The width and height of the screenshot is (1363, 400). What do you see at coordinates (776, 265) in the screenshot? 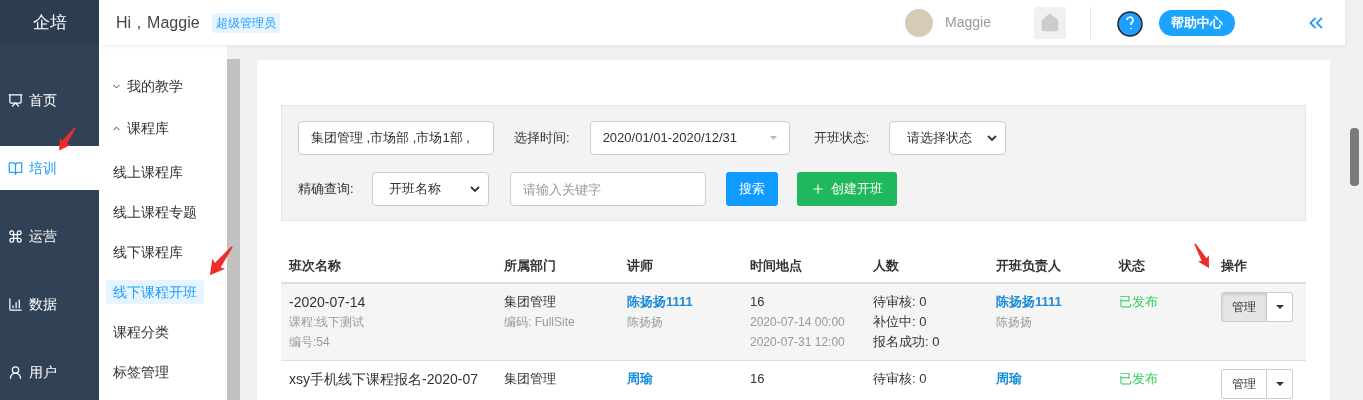
I see `column-header: 时间地点` at bounding box center [776, 265].